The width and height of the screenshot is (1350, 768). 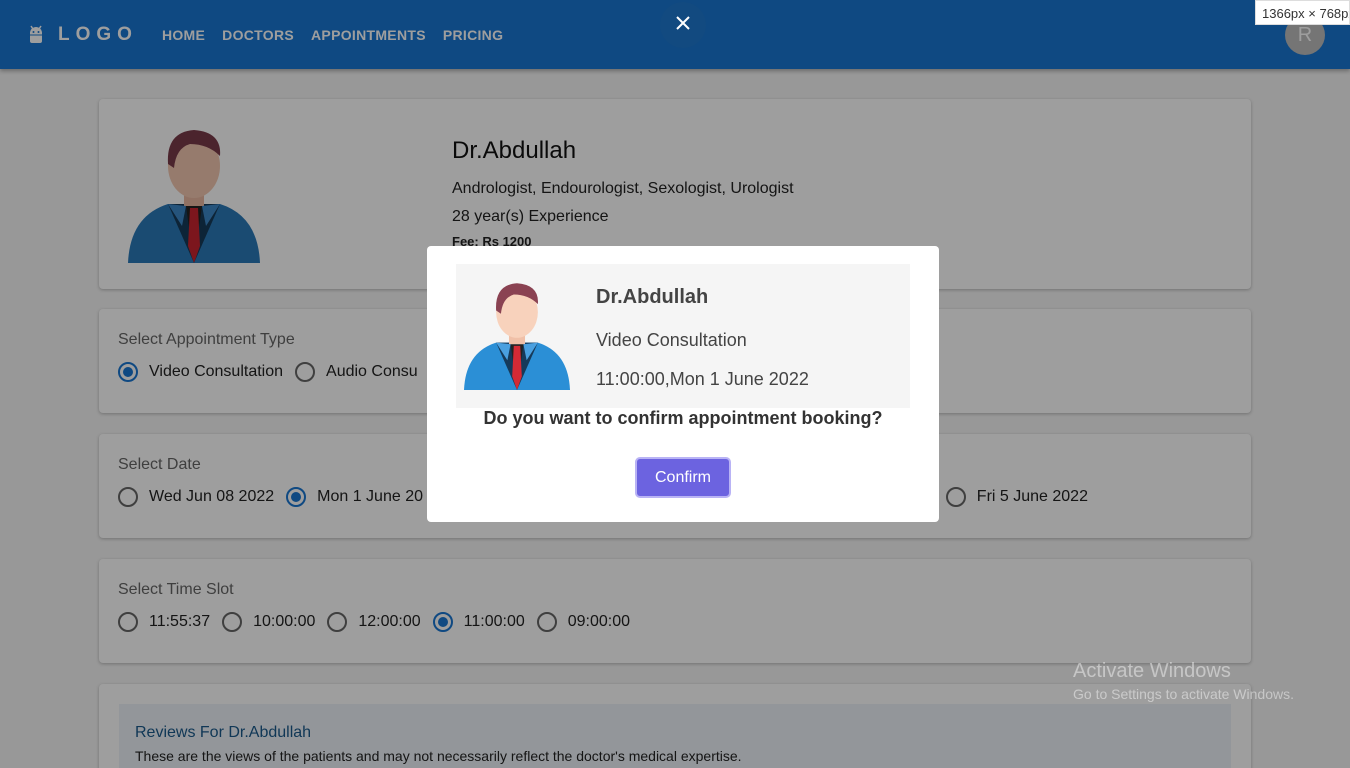 I want to click on viewport-size-badge: 1366px × 768px, so click(x=1302, y=12).